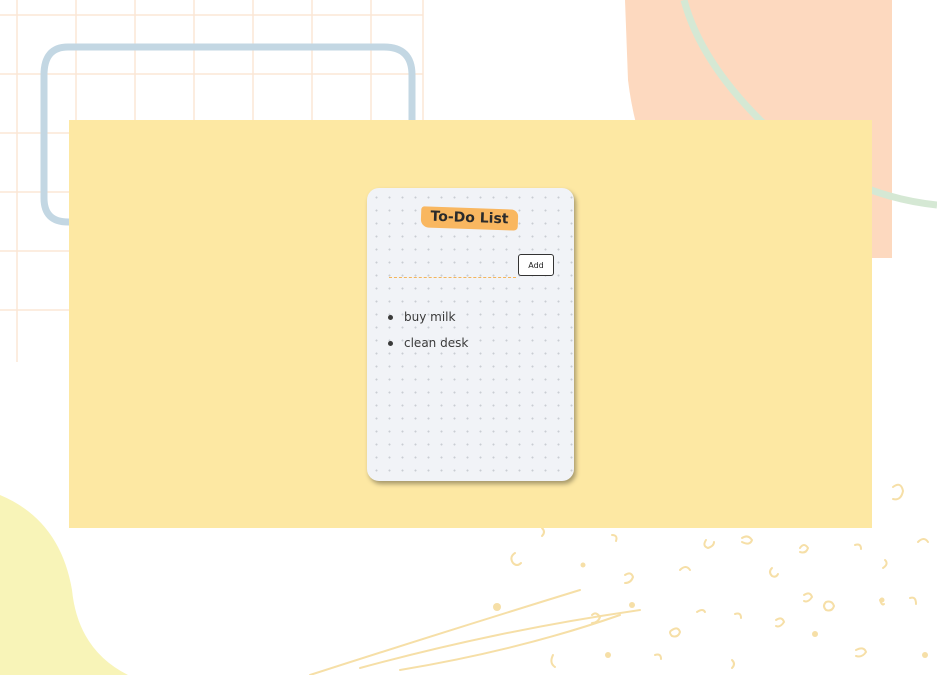 This screenshot has width=937, height=675. I want to click on list-item-text: clean desk, so click(436, 343).